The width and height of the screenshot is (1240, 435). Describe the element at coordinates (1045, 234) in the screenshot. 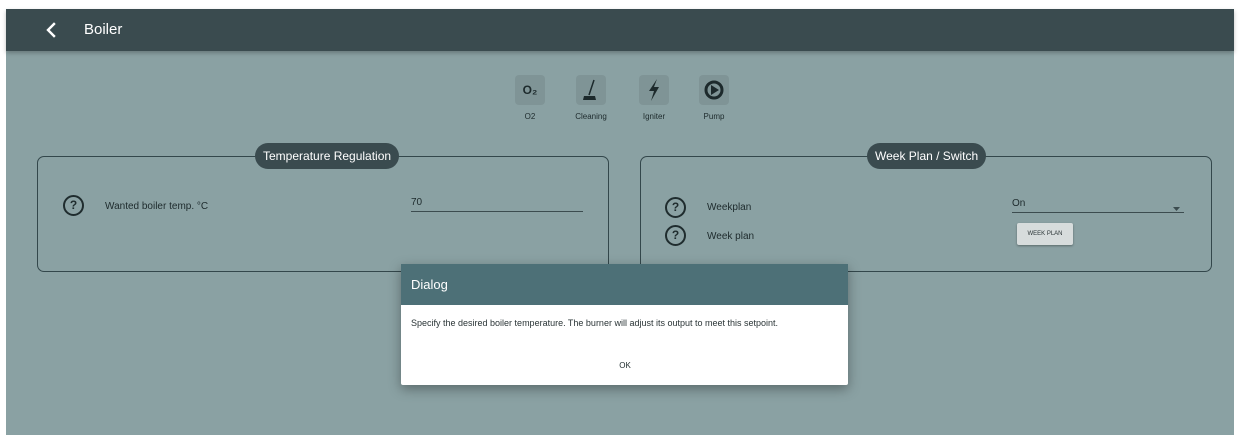

I see `week-plan-button: WEEK PLAN` at that location.